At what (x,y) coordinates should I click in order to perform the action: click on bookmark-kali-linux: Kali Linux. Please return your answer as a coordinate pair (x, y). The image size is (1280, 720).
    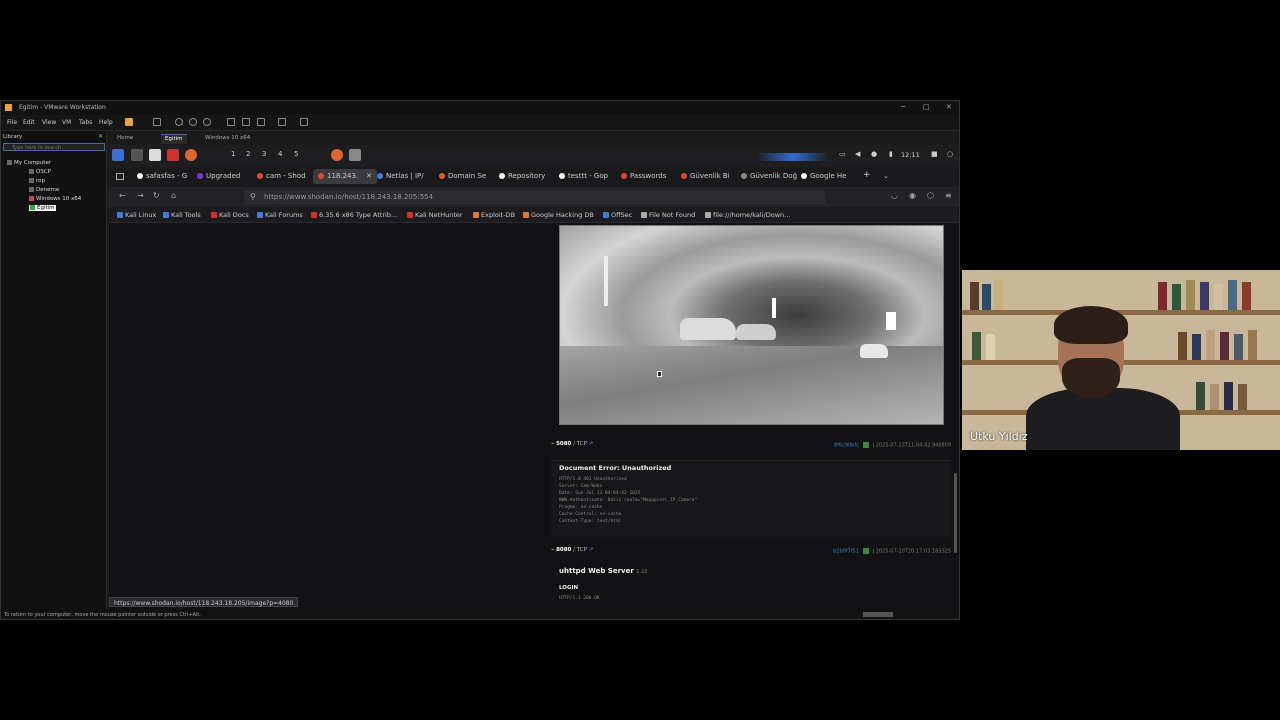
    Looking at the image, I should click on (136, 215).